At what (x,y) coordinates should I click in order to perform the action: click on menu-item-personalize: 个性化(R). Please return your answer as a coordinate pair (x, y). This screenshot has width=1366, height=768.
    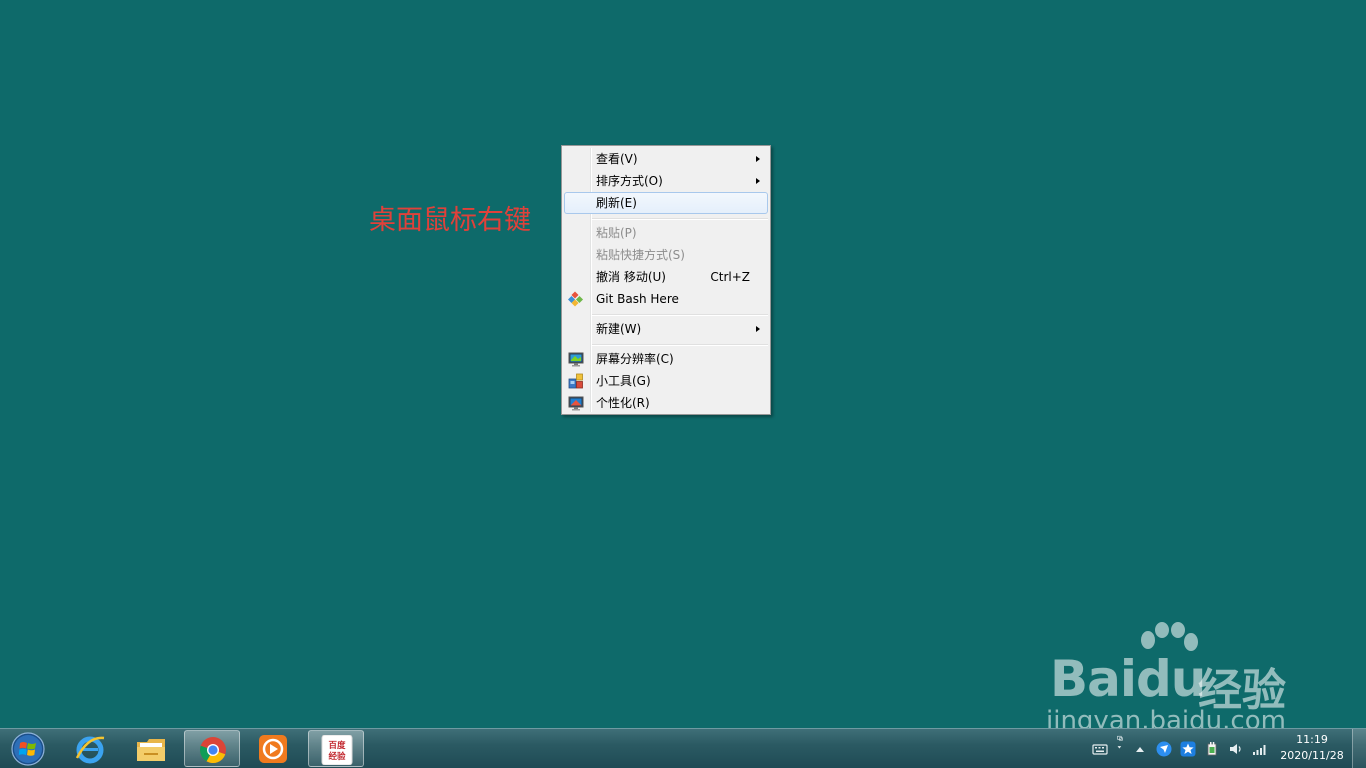
    Looking at the image, I should click on (666, 403).